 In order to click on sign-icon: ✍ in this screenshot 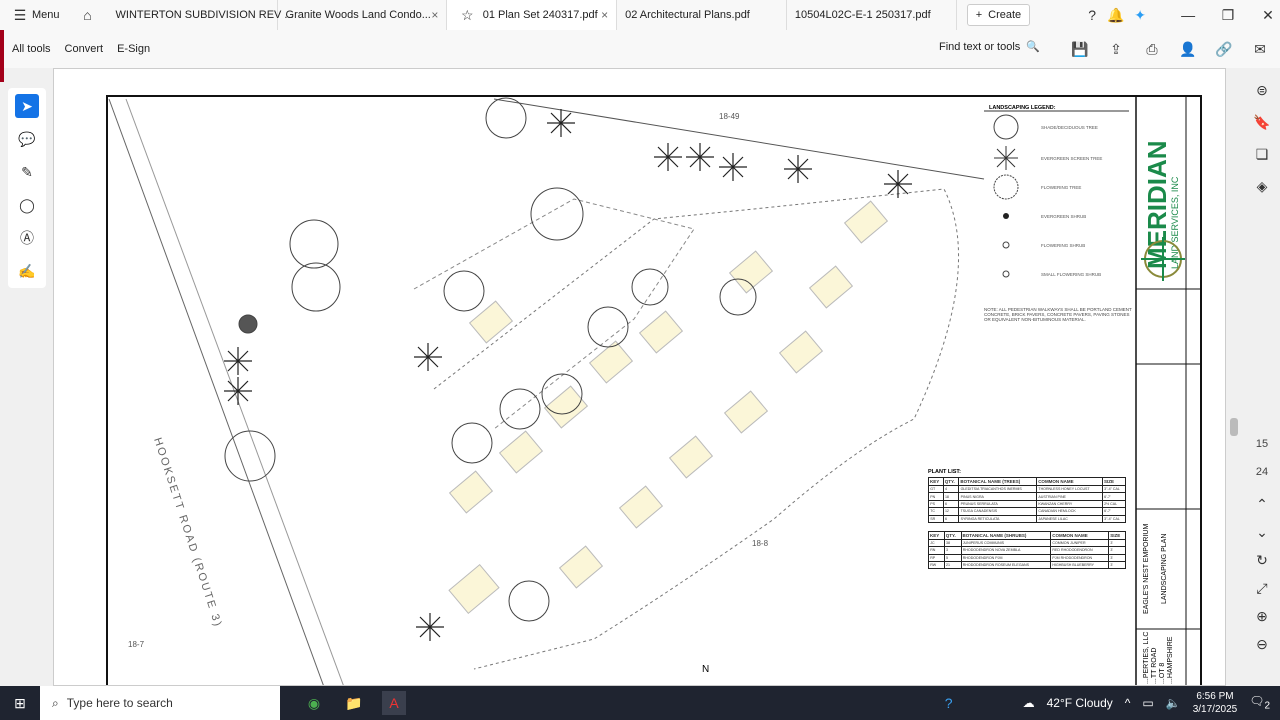, I will do `click(27, 271)`.